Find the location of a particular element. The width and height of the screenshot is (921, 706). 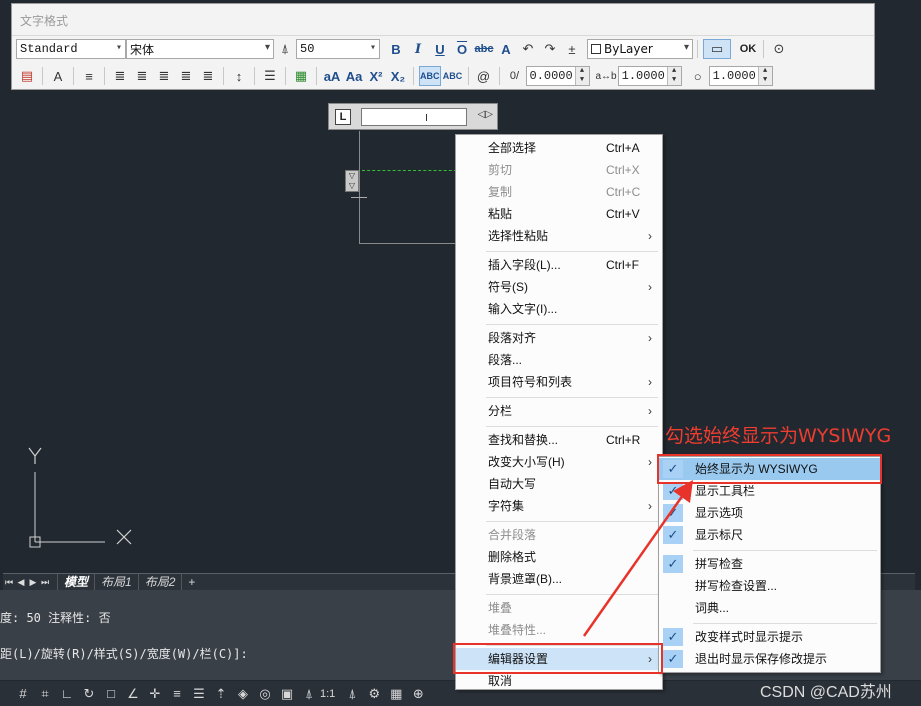

mtext-ruler: L ◁▷ is located at coordinates (413, 116).